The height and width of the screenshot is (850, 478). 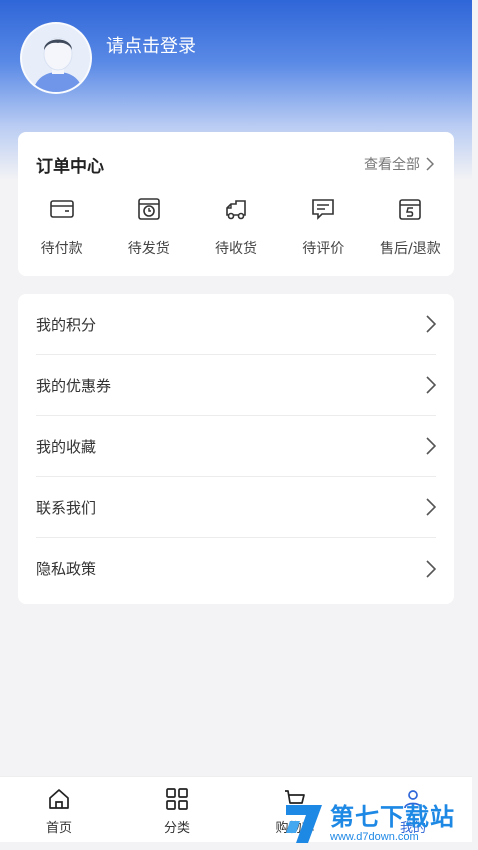 What do you see at coordinates (235, 227) in the screenshot?
I see `order-pending-receipt: 待收货` at bounding box center [235, 227].